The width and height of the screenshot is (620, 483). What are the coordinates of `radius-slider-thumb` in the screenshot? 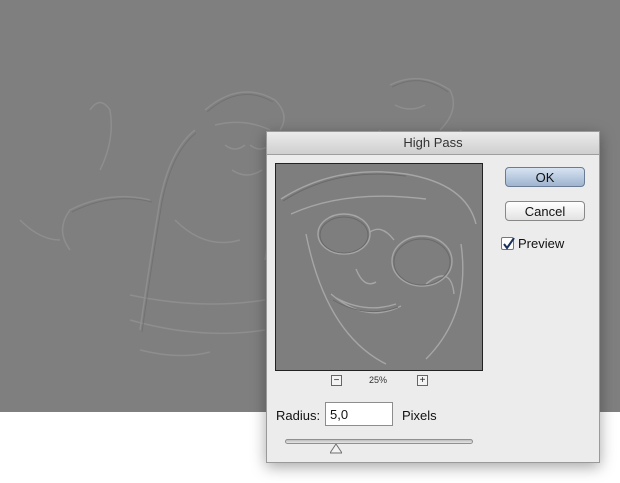 It's located at (335, 449).